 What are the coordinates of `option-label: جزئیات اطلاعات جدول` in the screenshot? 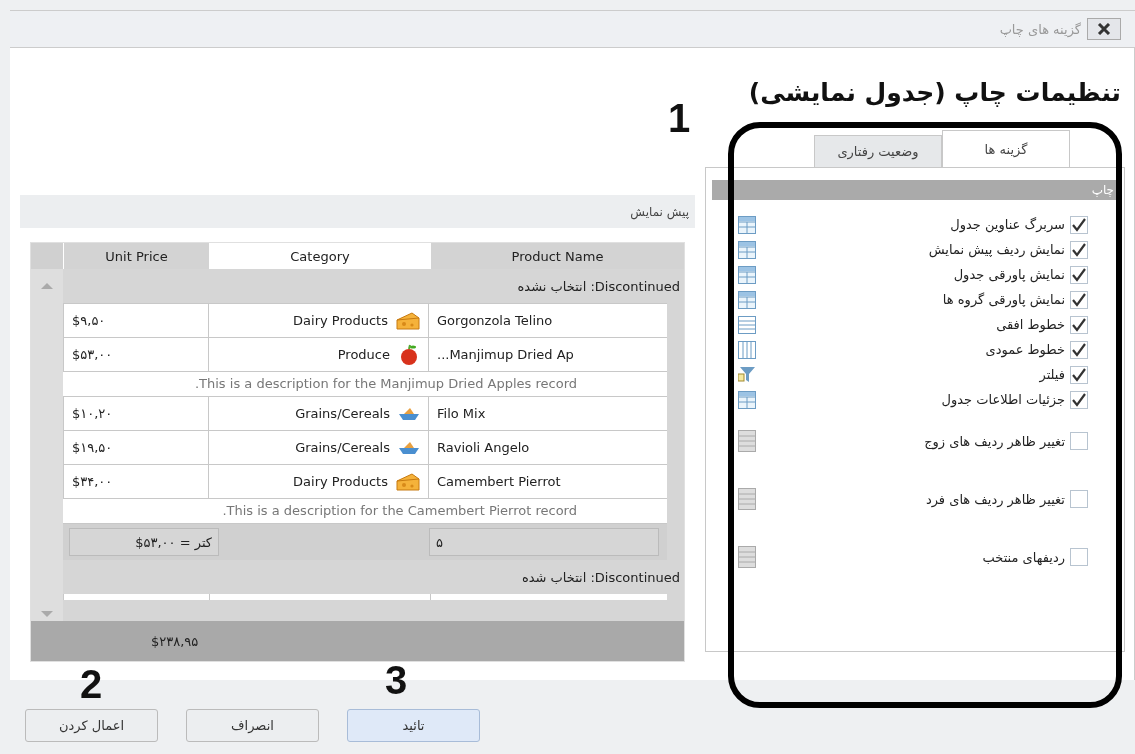 It's located at (1003, 399).